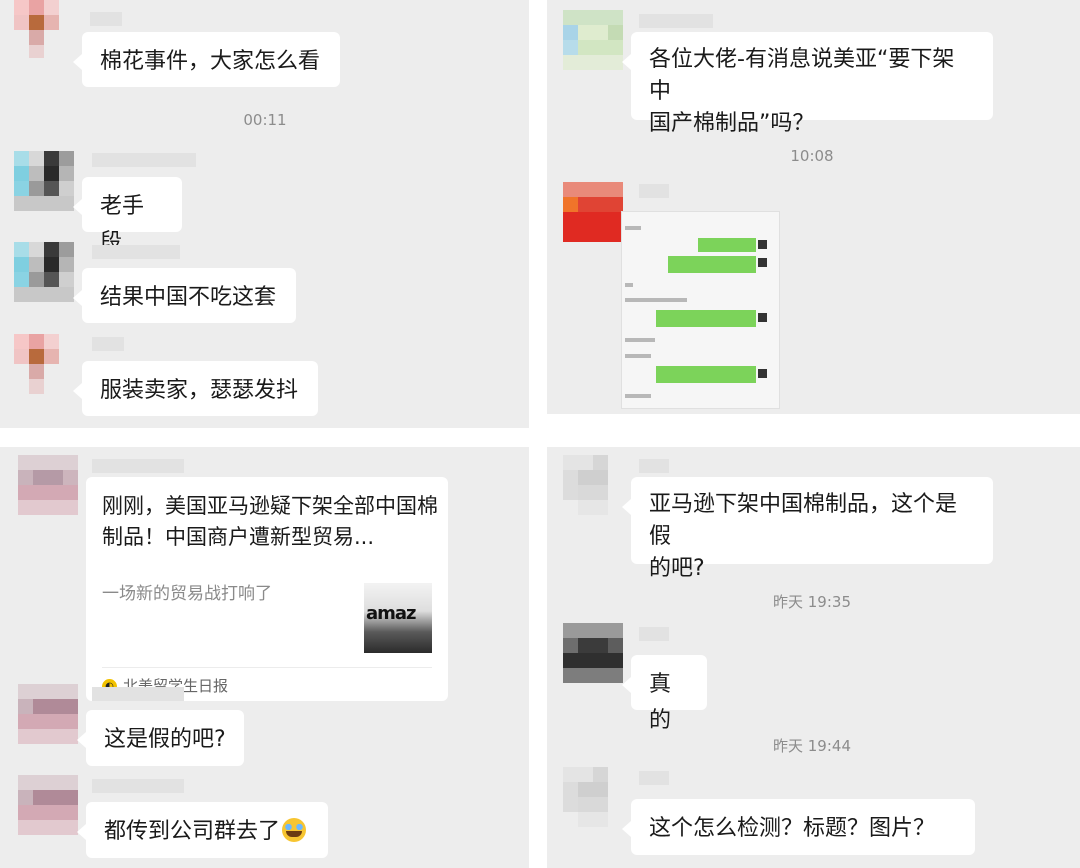 The height and width of the screenshot is (868, 1080). I want to click on message-bubble: 真的, so click(664, 694).